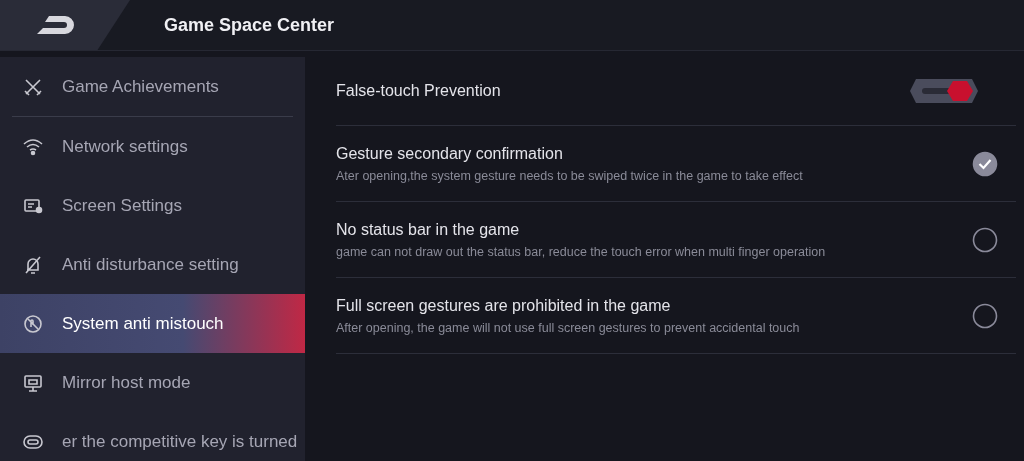 The width and height of the screenshot is (1024, 461). I want to click on setting-description: Ater opening,the system gesture needs to be swiped twice in the game to take effect, so click(569, 175).